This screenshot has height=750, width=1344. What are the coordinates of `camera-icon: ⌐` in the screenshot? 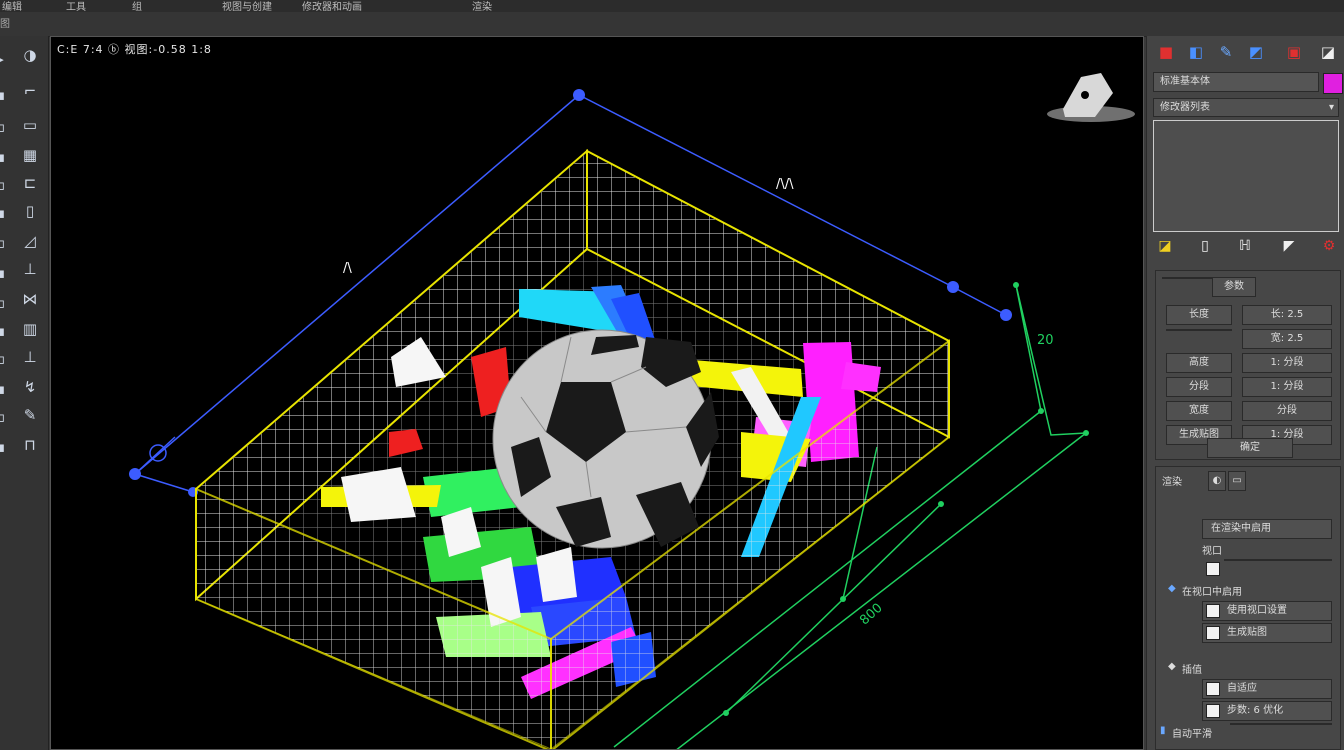 It's located at (30, 91).